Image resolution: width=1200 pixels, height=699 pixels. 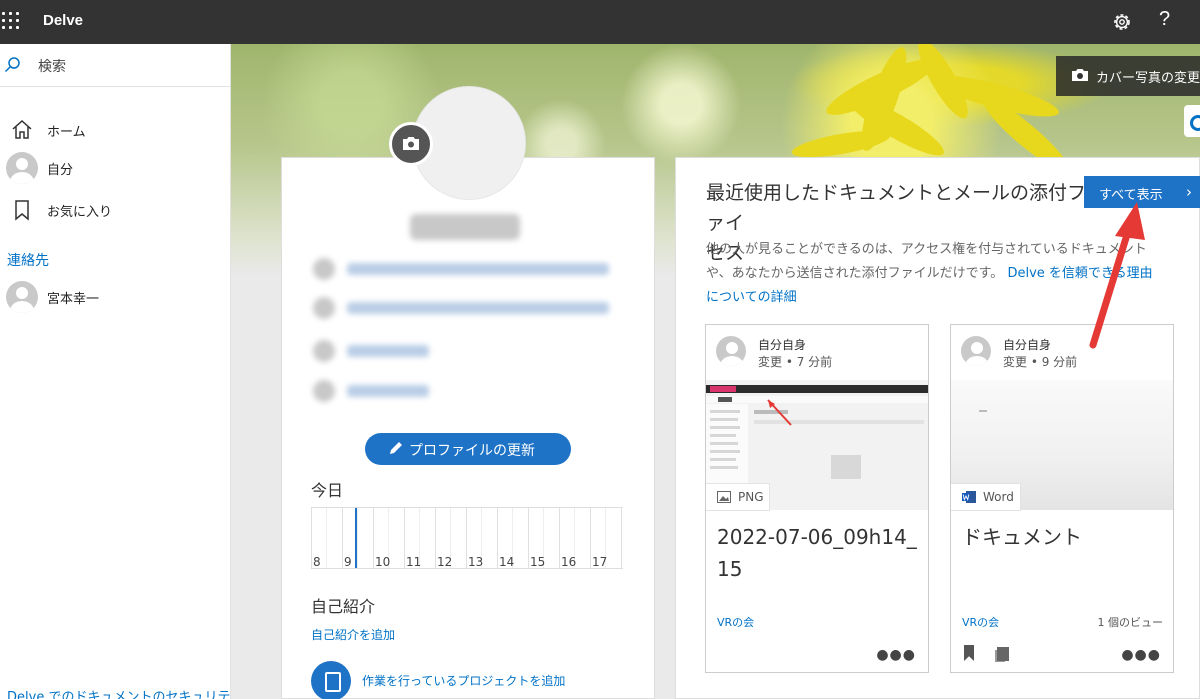 What do you see at coordinates (724, 497) in the screenshot?
I see `image-file-icon` at bounding box center [724, 497].